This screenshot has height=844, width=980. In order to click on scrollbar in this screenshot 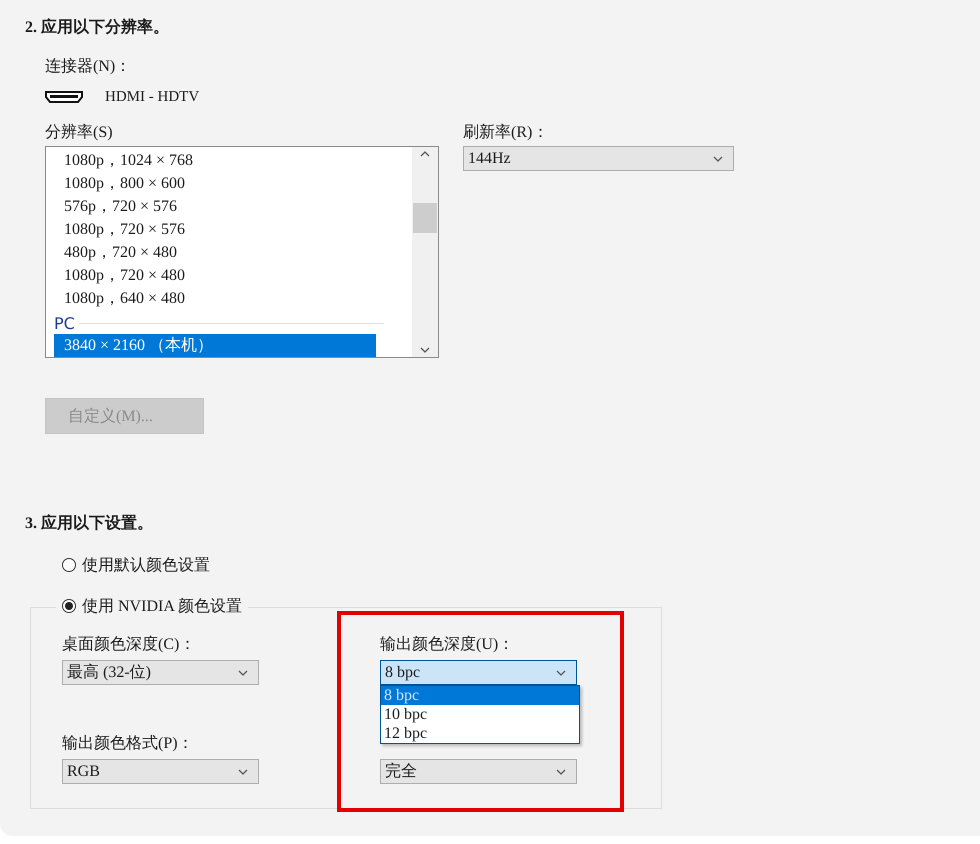, I will do `click(425, 252)`.